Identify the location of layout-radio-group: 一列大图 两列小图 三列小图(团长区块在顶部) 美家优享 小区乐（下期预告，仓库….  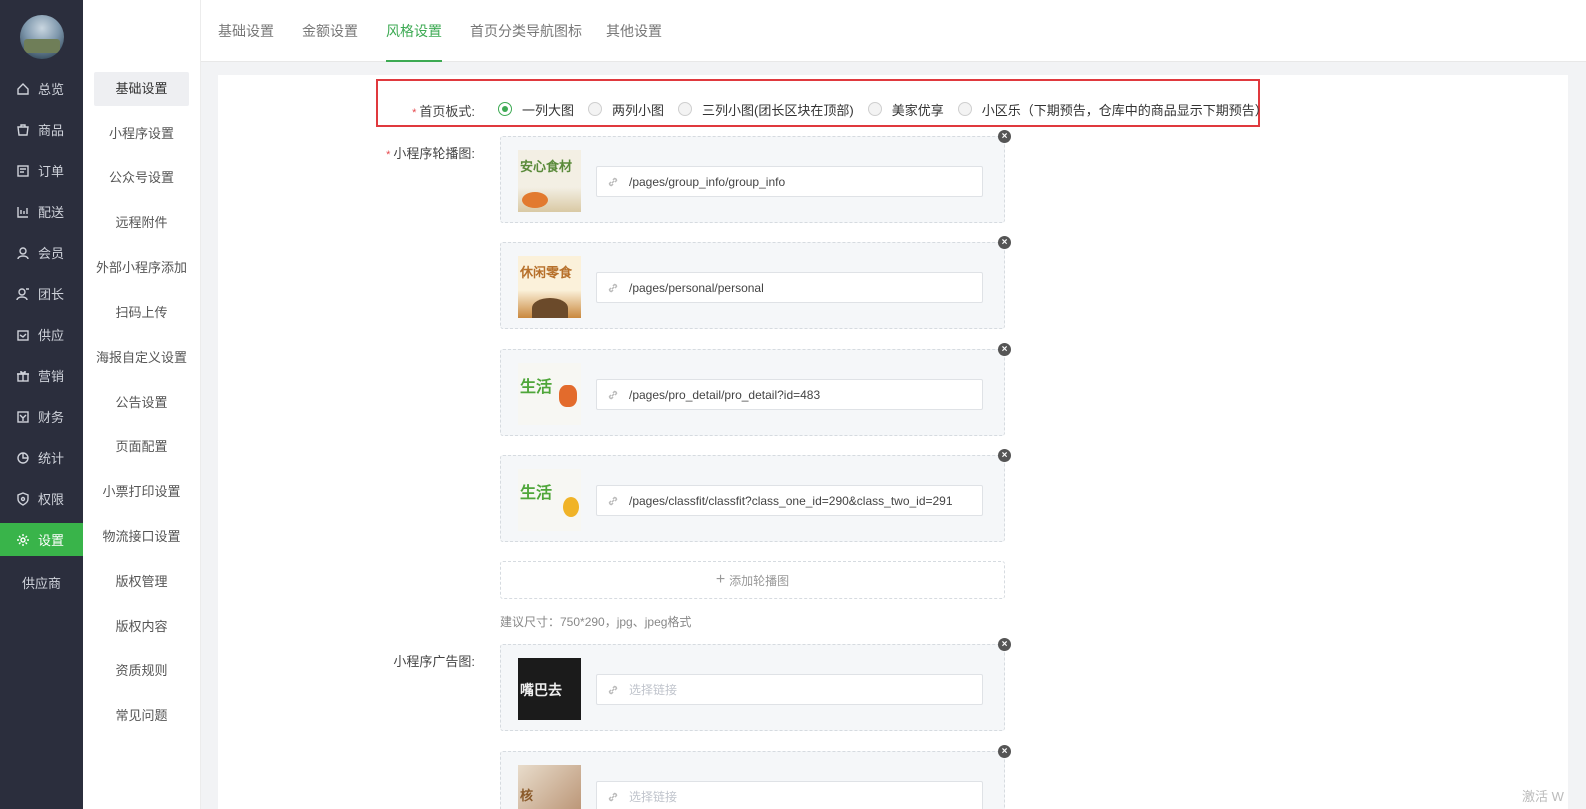
(890, 109).